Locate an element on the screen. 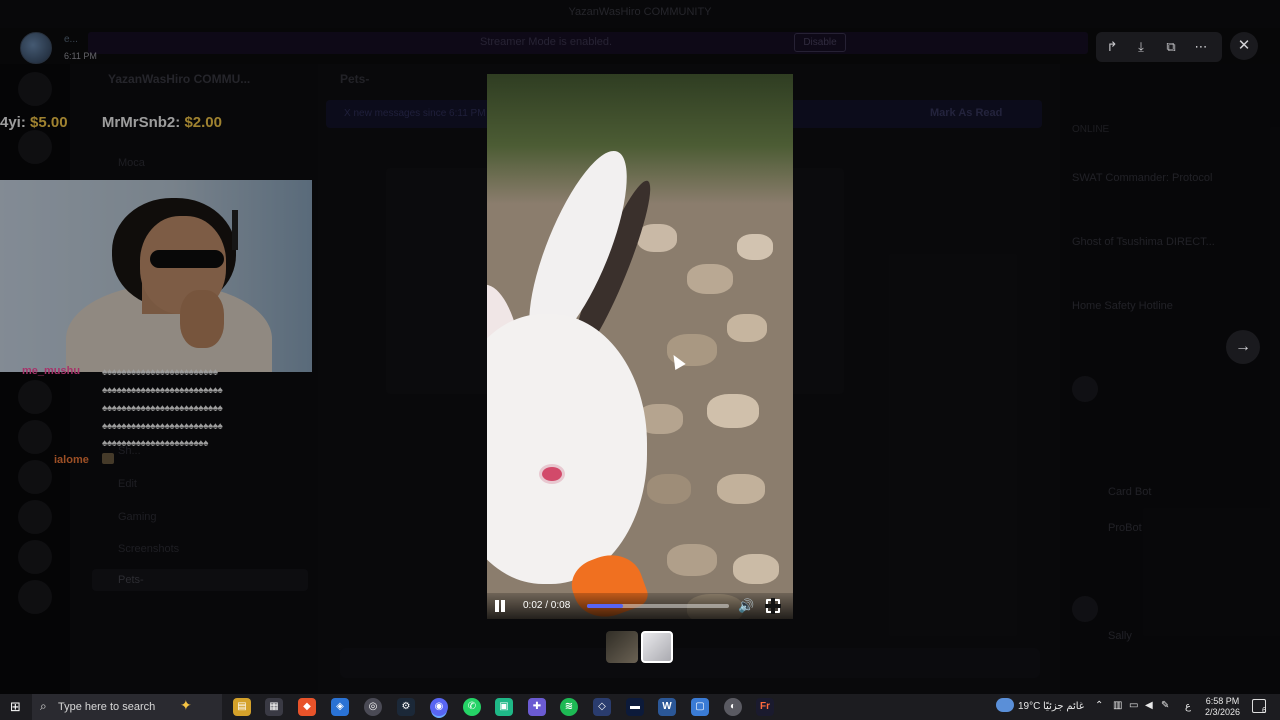  weather-text: غائم جزئيًا is located at coordinates (1063, 706).